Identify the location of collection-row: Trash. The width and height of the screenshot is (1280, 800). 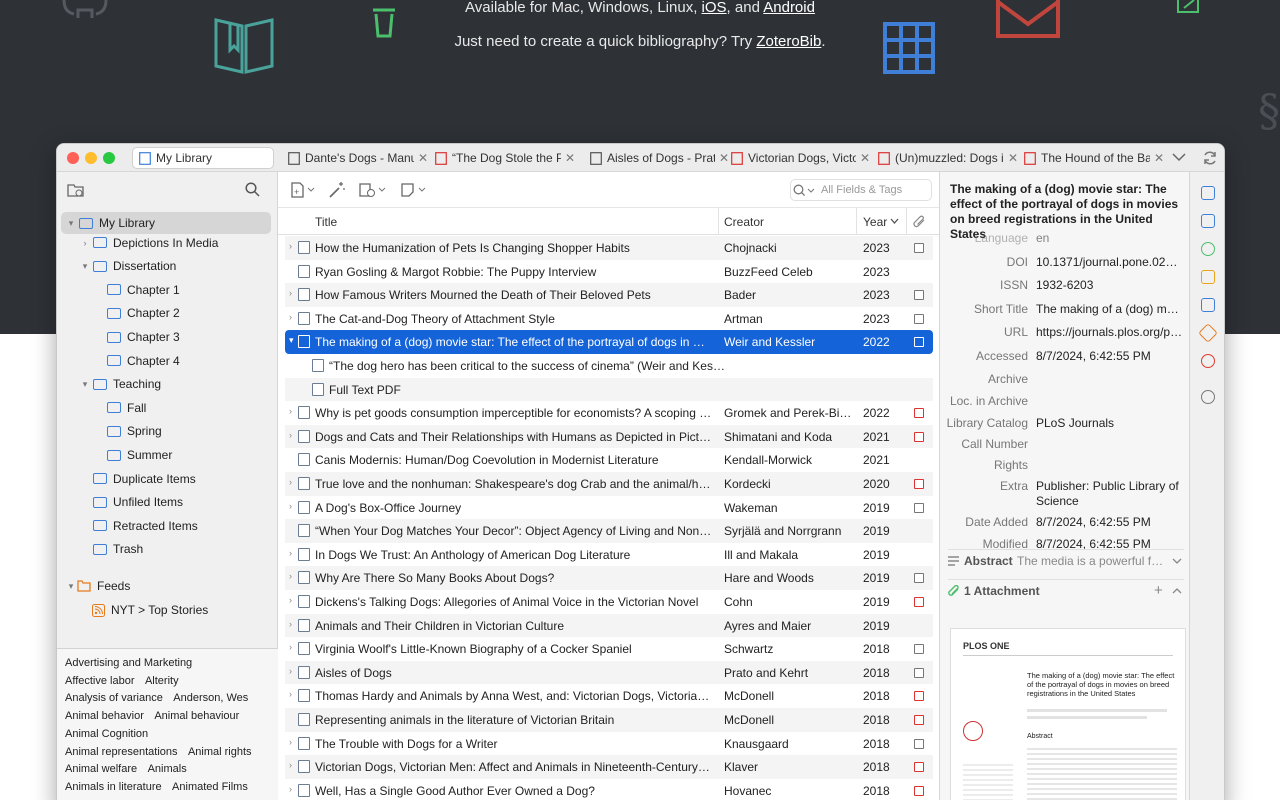
(167, 549).